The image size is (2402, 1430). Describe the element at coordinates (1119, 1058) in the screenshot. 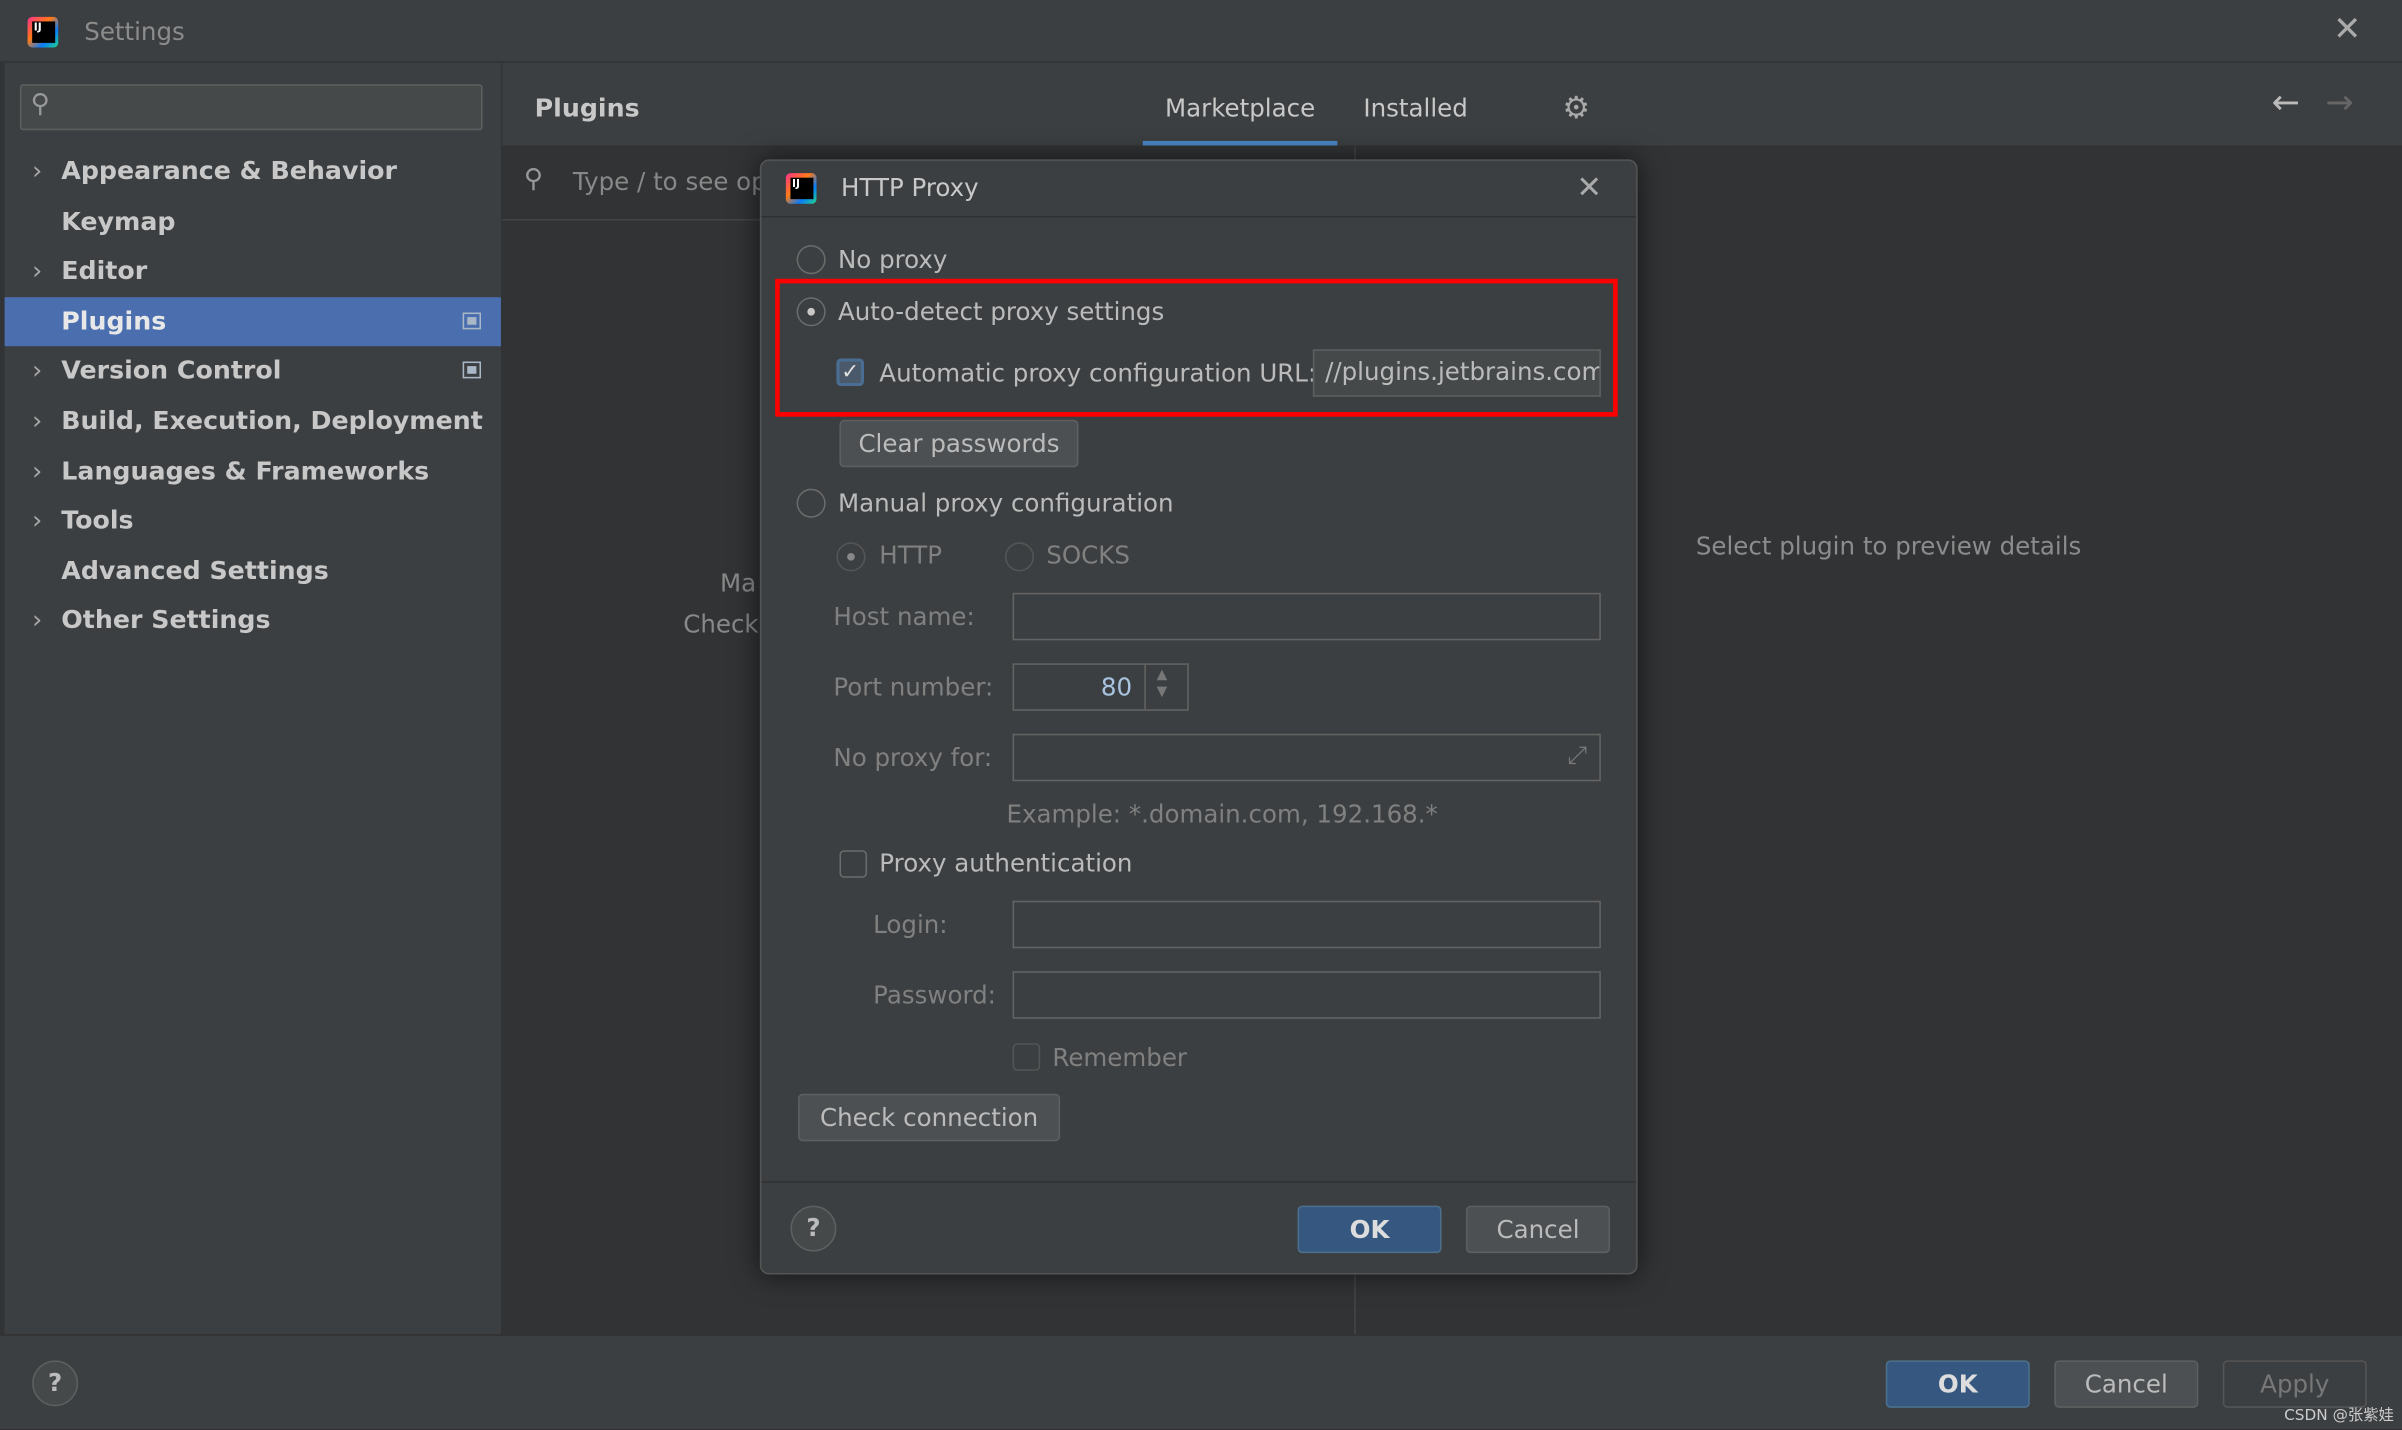

I see `remember-label: Remember` at that location.